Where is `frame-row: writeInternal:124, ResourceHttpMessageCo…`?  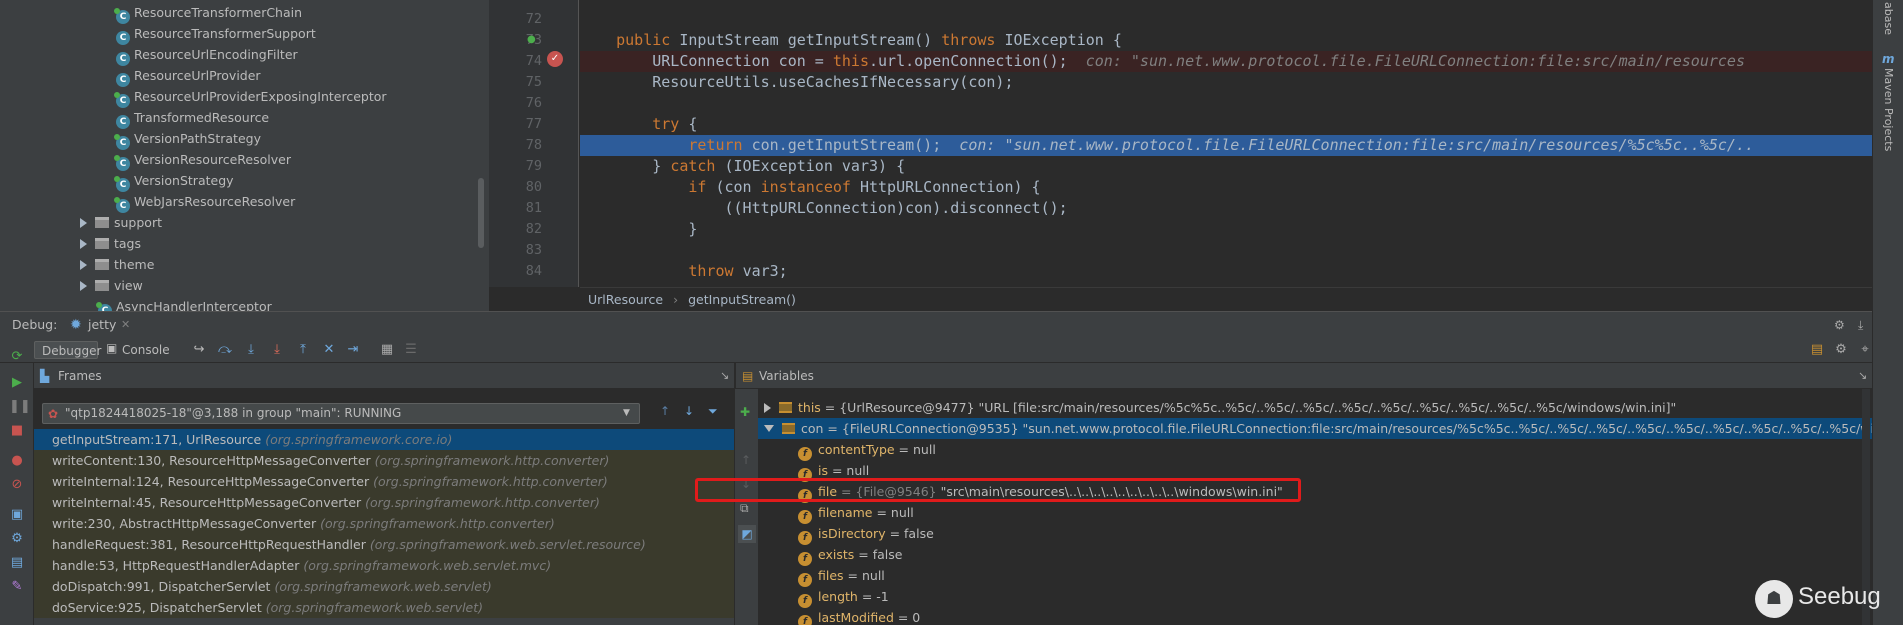 frame-row: writeInternal:124, ResourceHttpMessageCo… is located at coordinates (384, 481).